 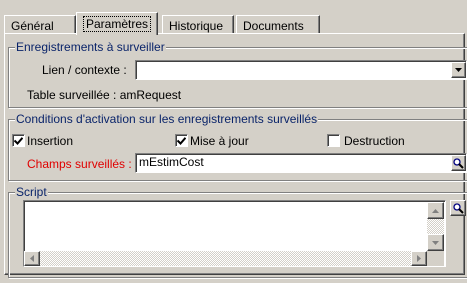 What do you see at coordinates (104, 95) in the screenshot?
I see `watched-table-text: Table surveillée : amRequest` at bounding box center [104, 95].